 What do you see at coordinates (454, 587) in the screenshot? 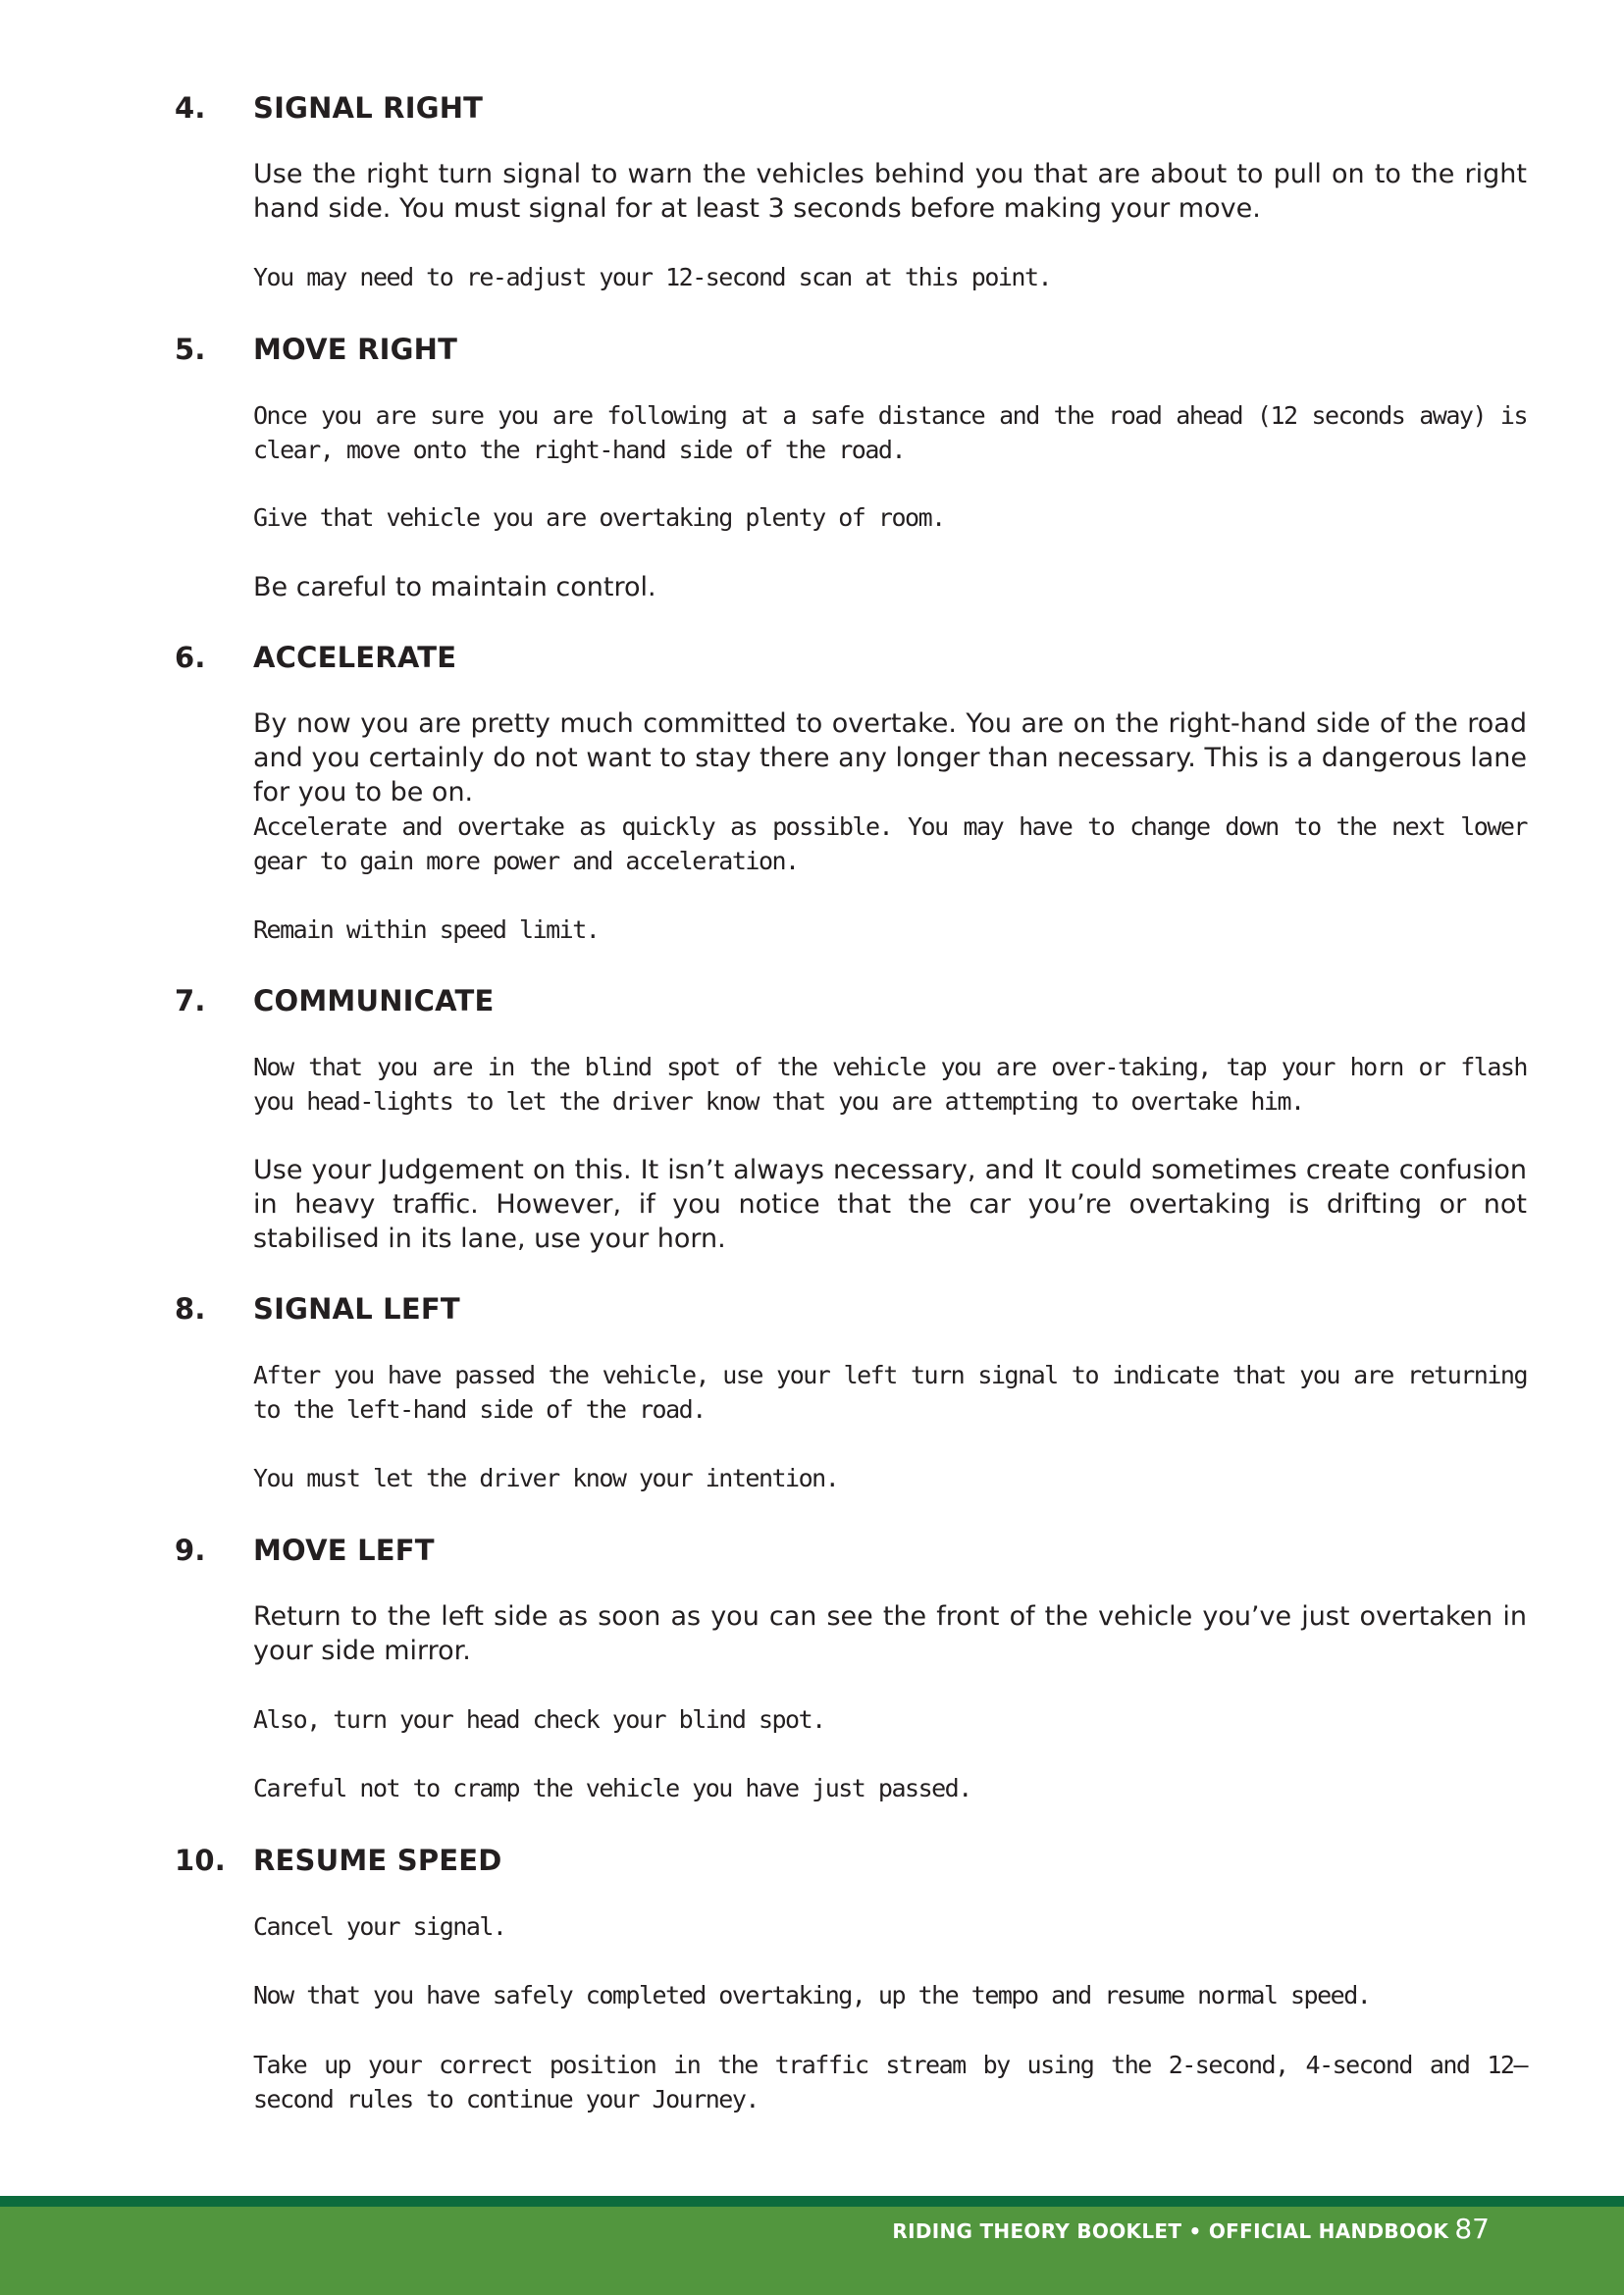
I see `paragraph: Be careful to maintain control.` at bounding box center [454, 587].